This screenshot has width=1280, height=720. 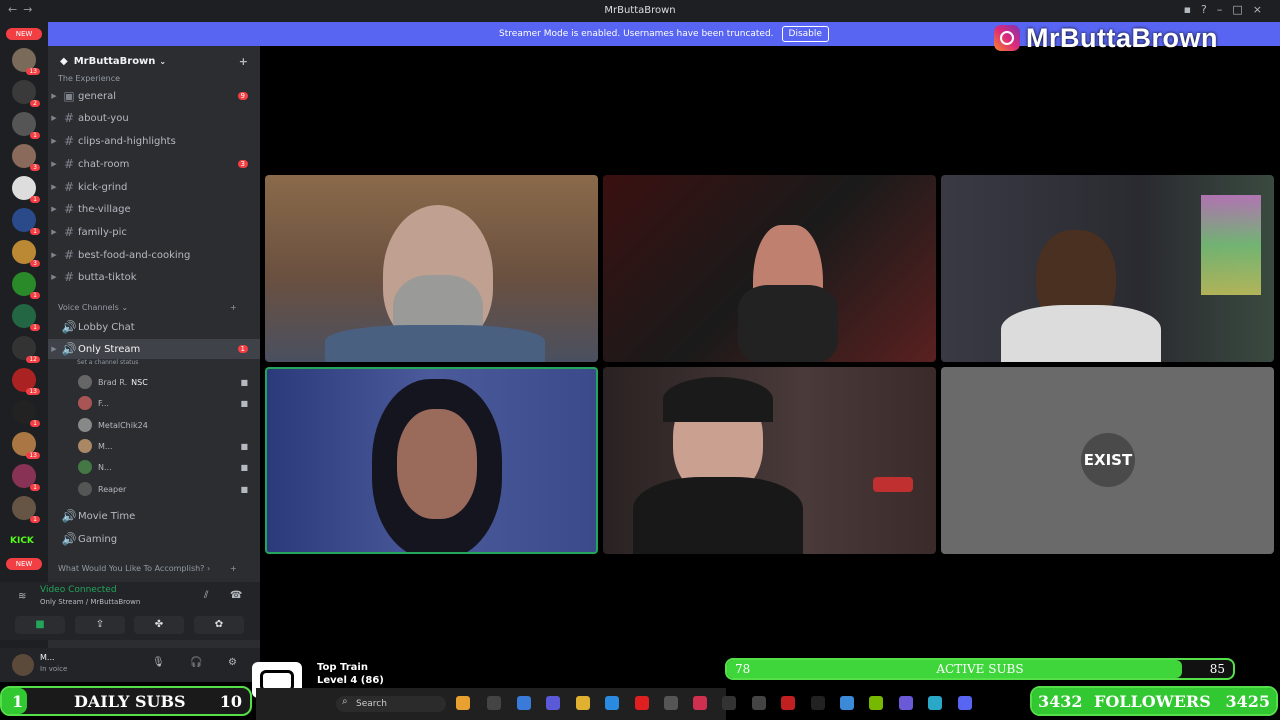 I want to click on voice-user: MetalChik24, so click(x=163, y=425).